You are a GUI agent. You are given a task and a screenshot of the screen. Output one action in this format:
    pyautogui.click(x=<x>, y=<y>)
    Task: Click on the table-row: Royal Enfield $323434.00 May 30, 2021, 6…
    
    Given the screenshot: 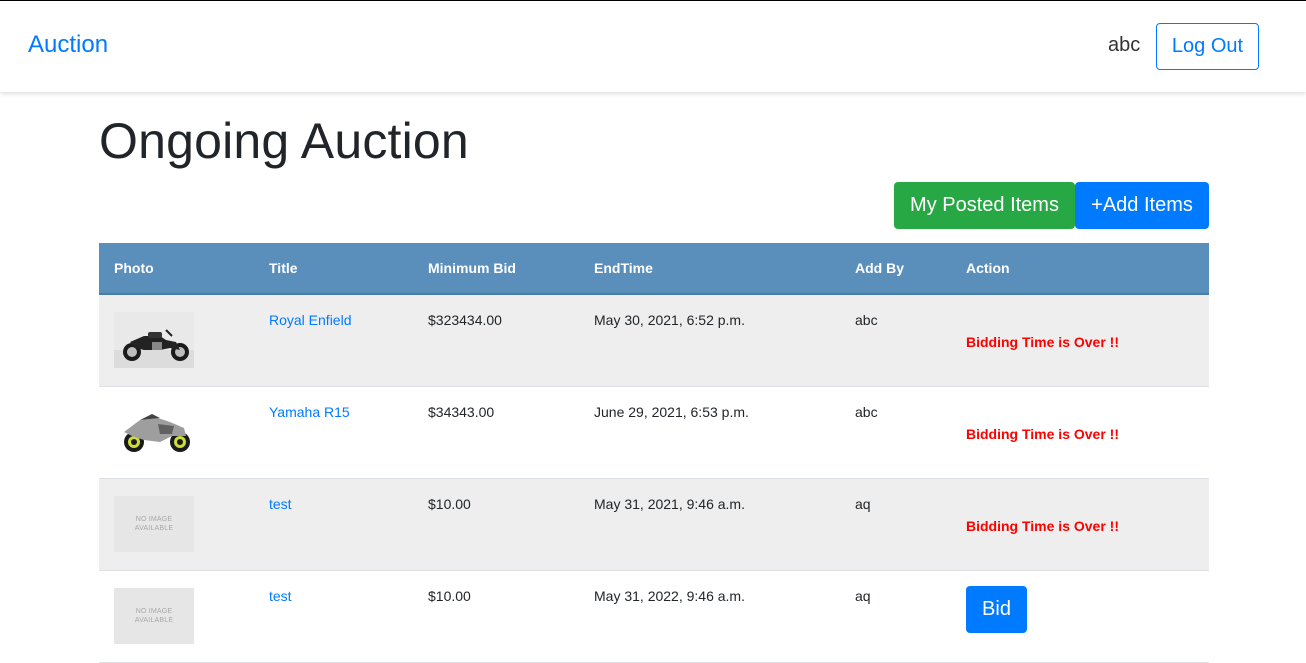 What is the action you would take?
    pyautogui.click(x=654, y=340)
    